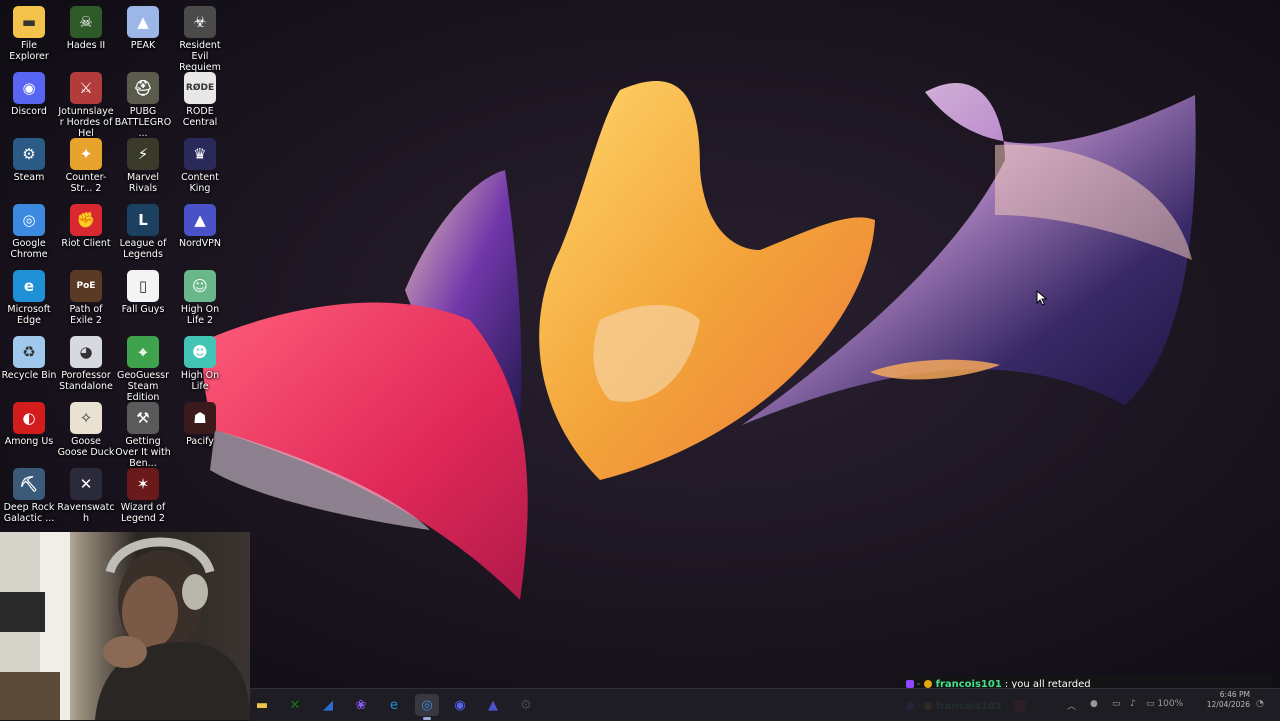 This screenshot has height=721, width=1280. What do you see at coordinates (29, 315) in the screenshot?
I see `desktop-icon-label: Microsoft Edge` at bounding box center [29, 315].